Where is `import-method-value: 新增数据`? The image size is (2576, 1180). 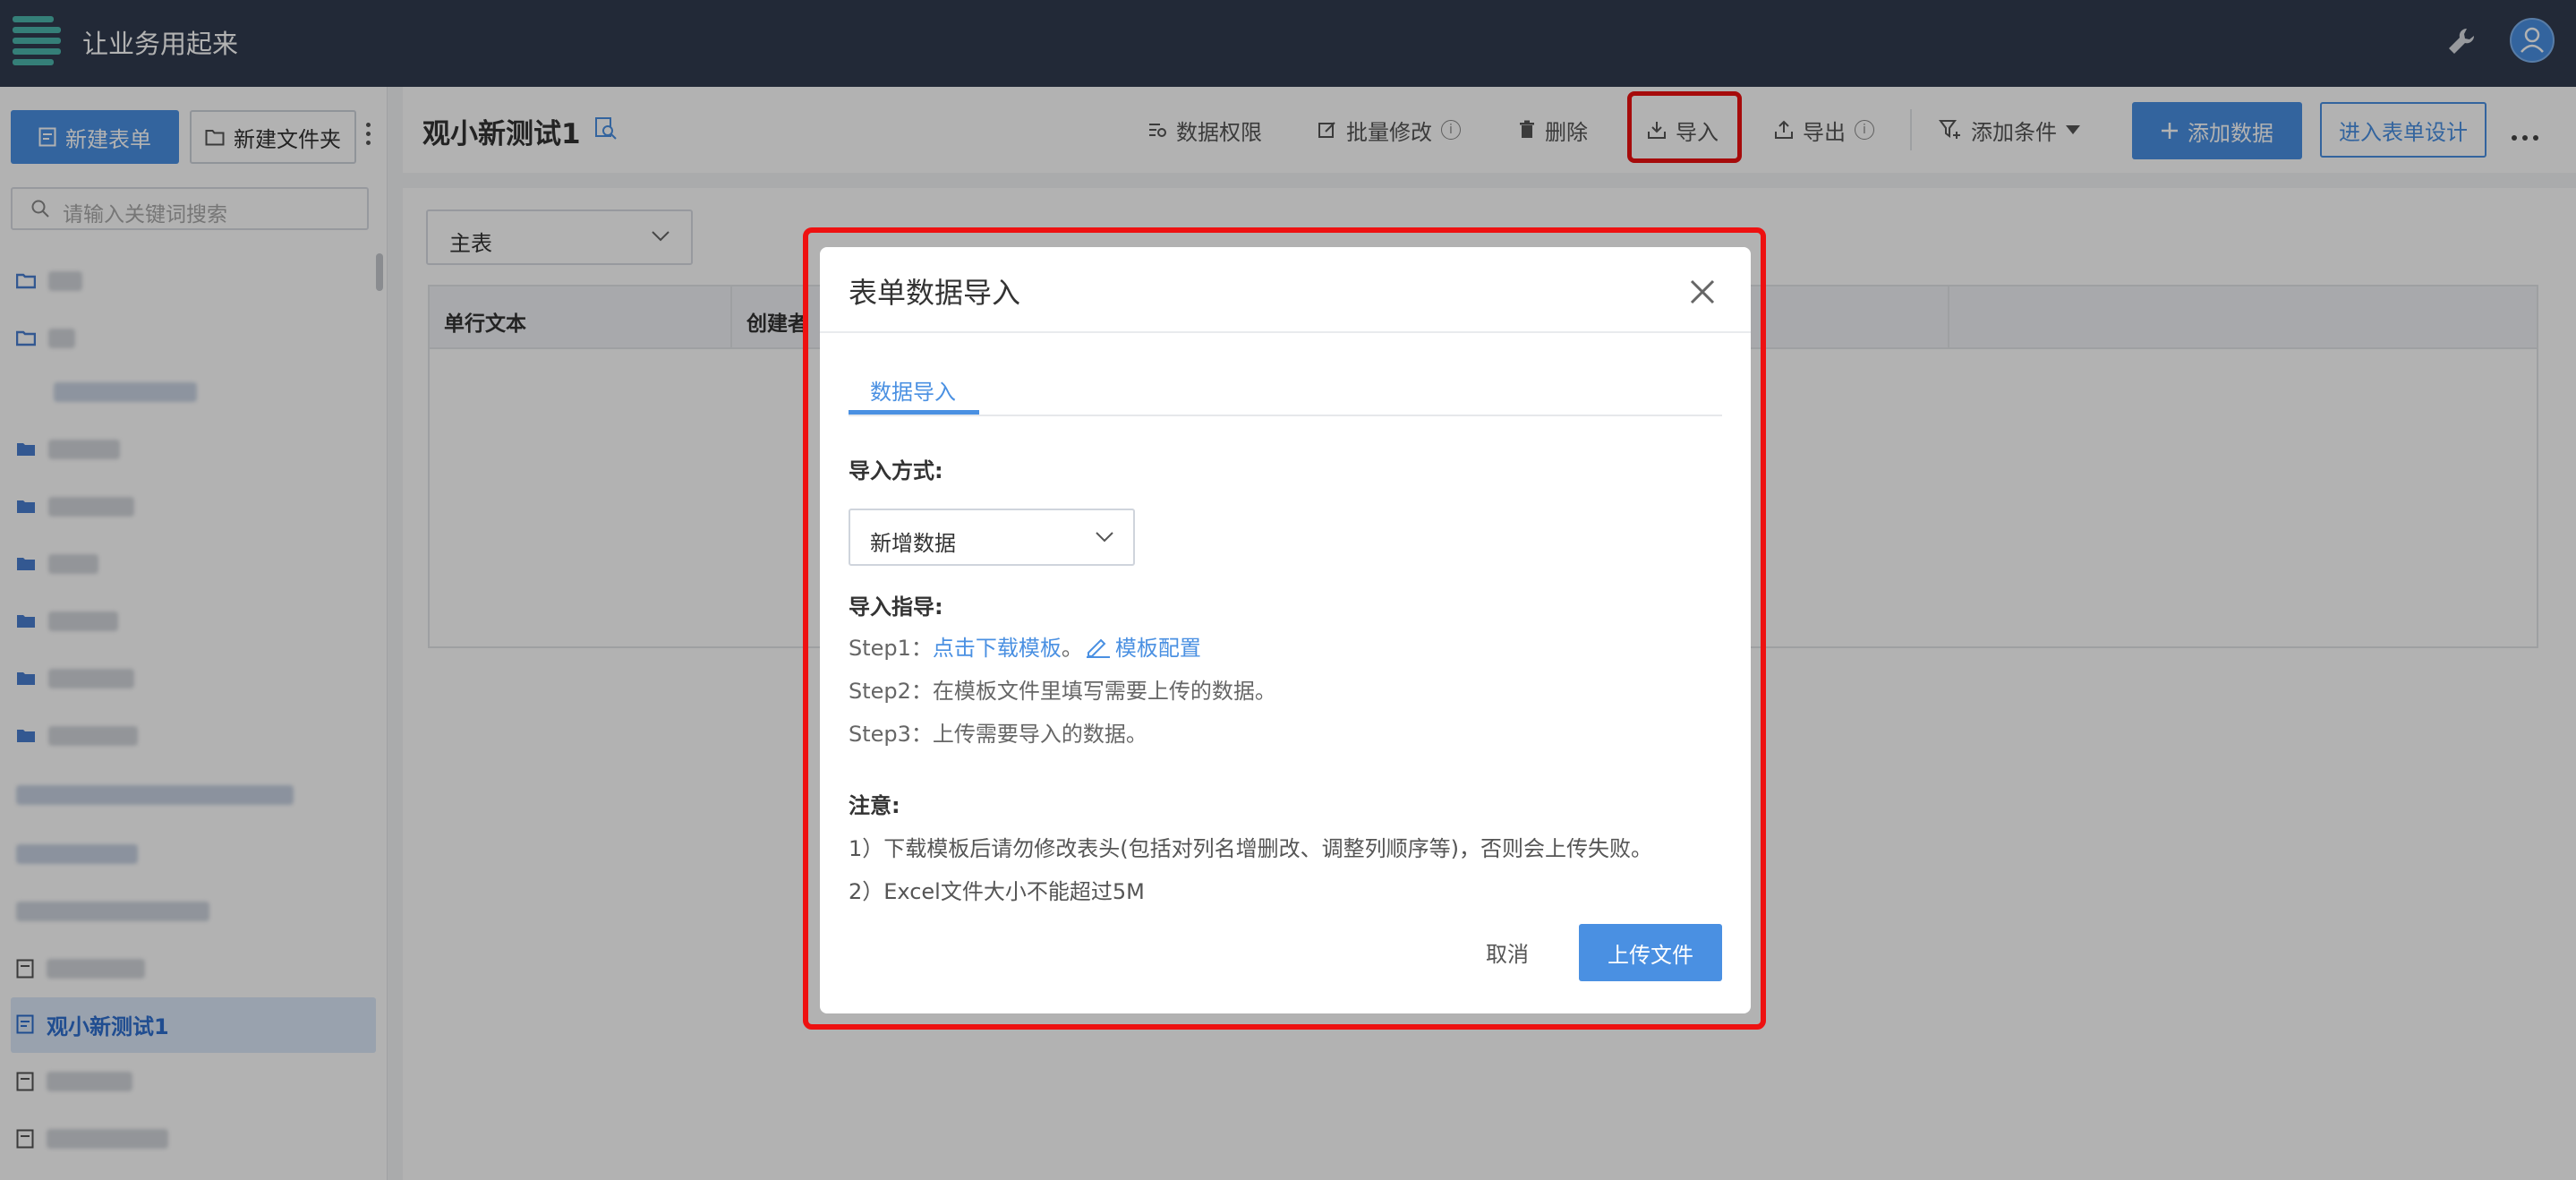 import-method-value: 新增数据 is located at coordinates (913, 543).